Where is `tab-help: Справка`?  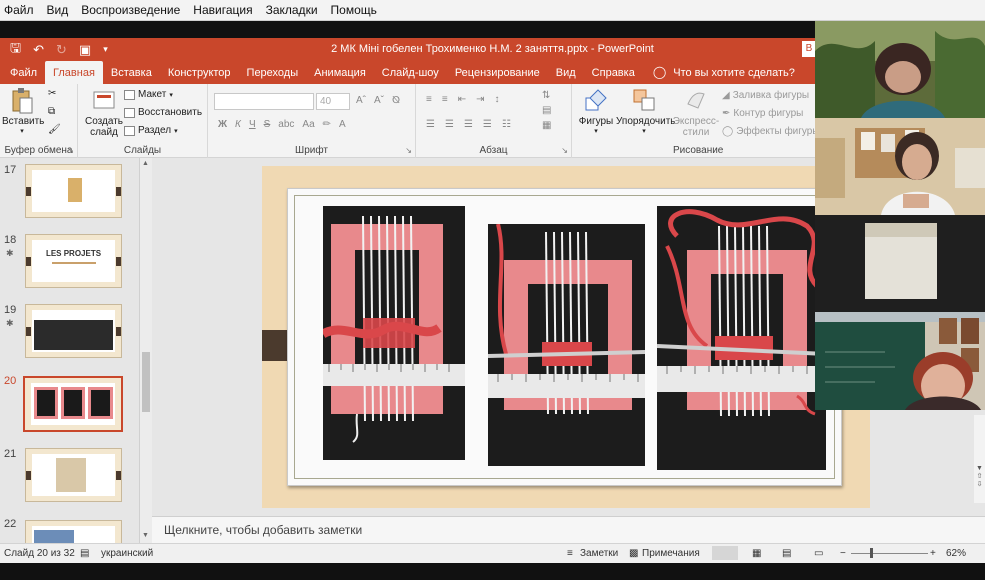
tab-help: Справка is located at coordinates (613, 72).